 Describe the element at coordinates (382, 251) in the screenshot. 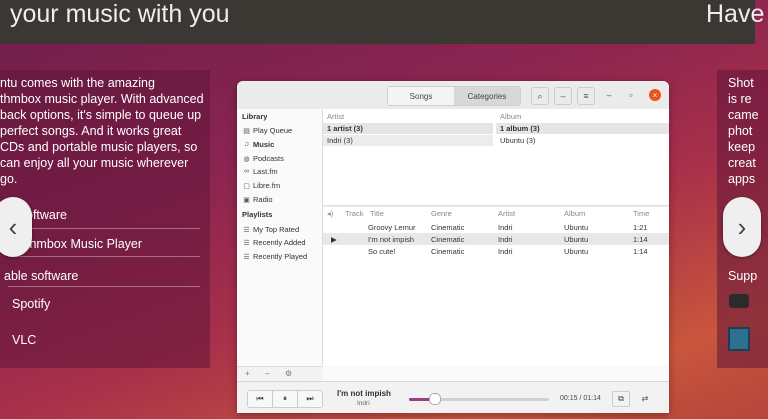

I see `song-title: So cute!` at that location.